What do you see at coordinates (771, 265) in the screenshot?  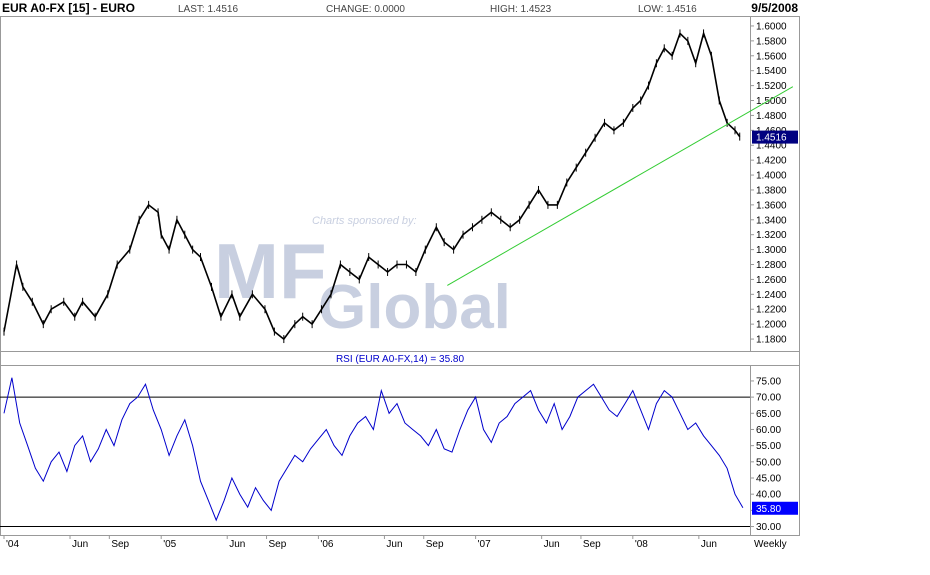 I see `price-tick-label: 1.2800` at bounding box center [771, 265].